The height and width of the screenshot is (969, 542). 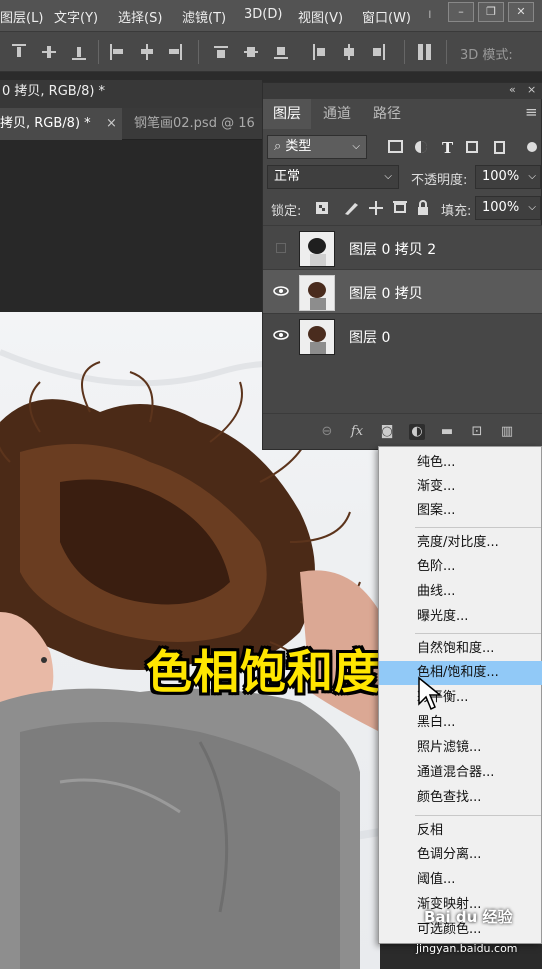 What do you see at coordinates (21, 16) in the screenshot?
I see `menu-layer: 图层(L)` at bounding box center [21, 16].